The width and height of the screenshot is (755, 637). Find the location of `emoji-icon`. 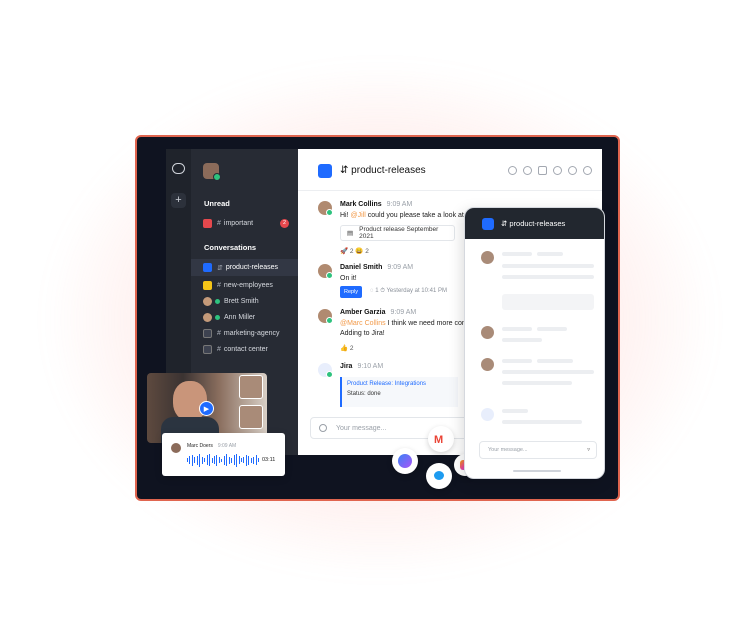

emoji-icon is located at coordinates (323, 428).